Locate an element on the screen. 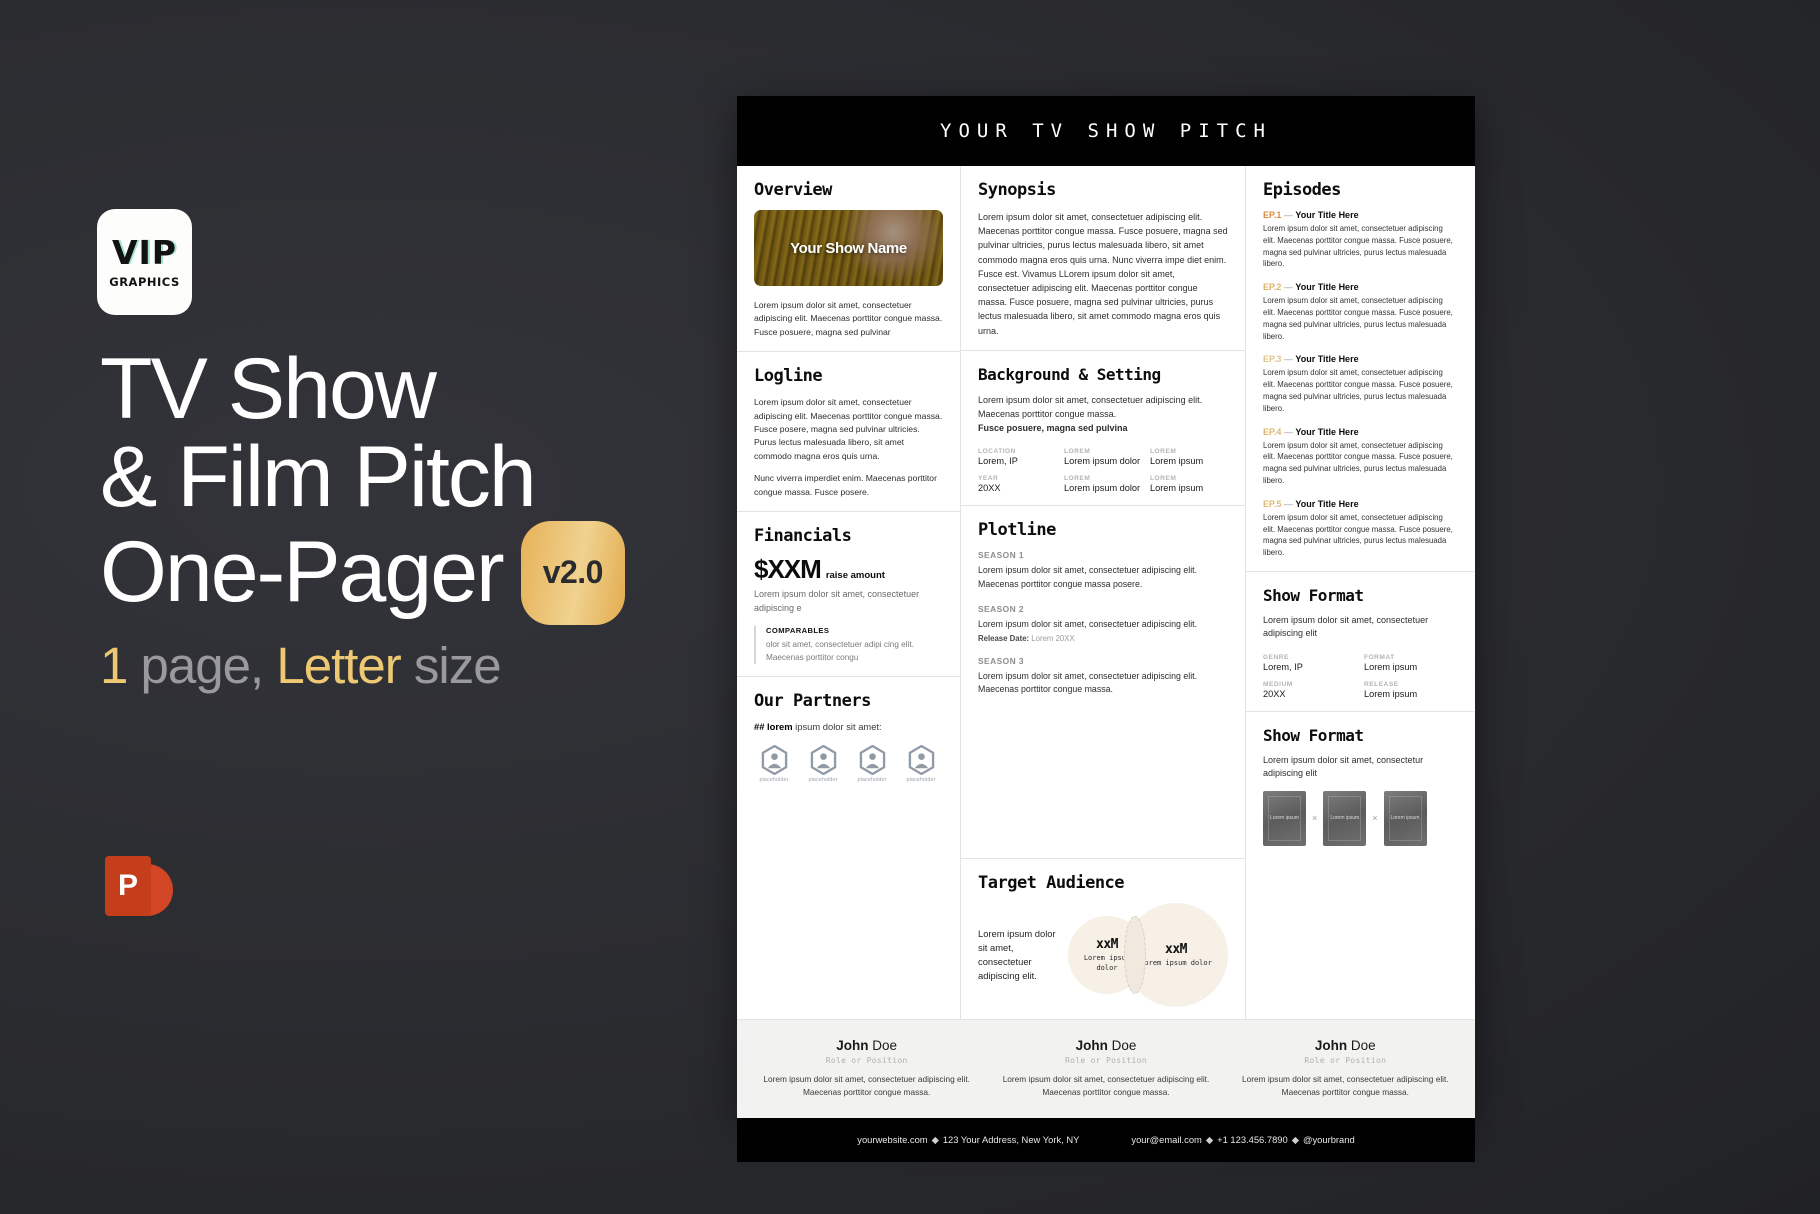  powerpoint-icon: P is located at coordinates (139, 889).